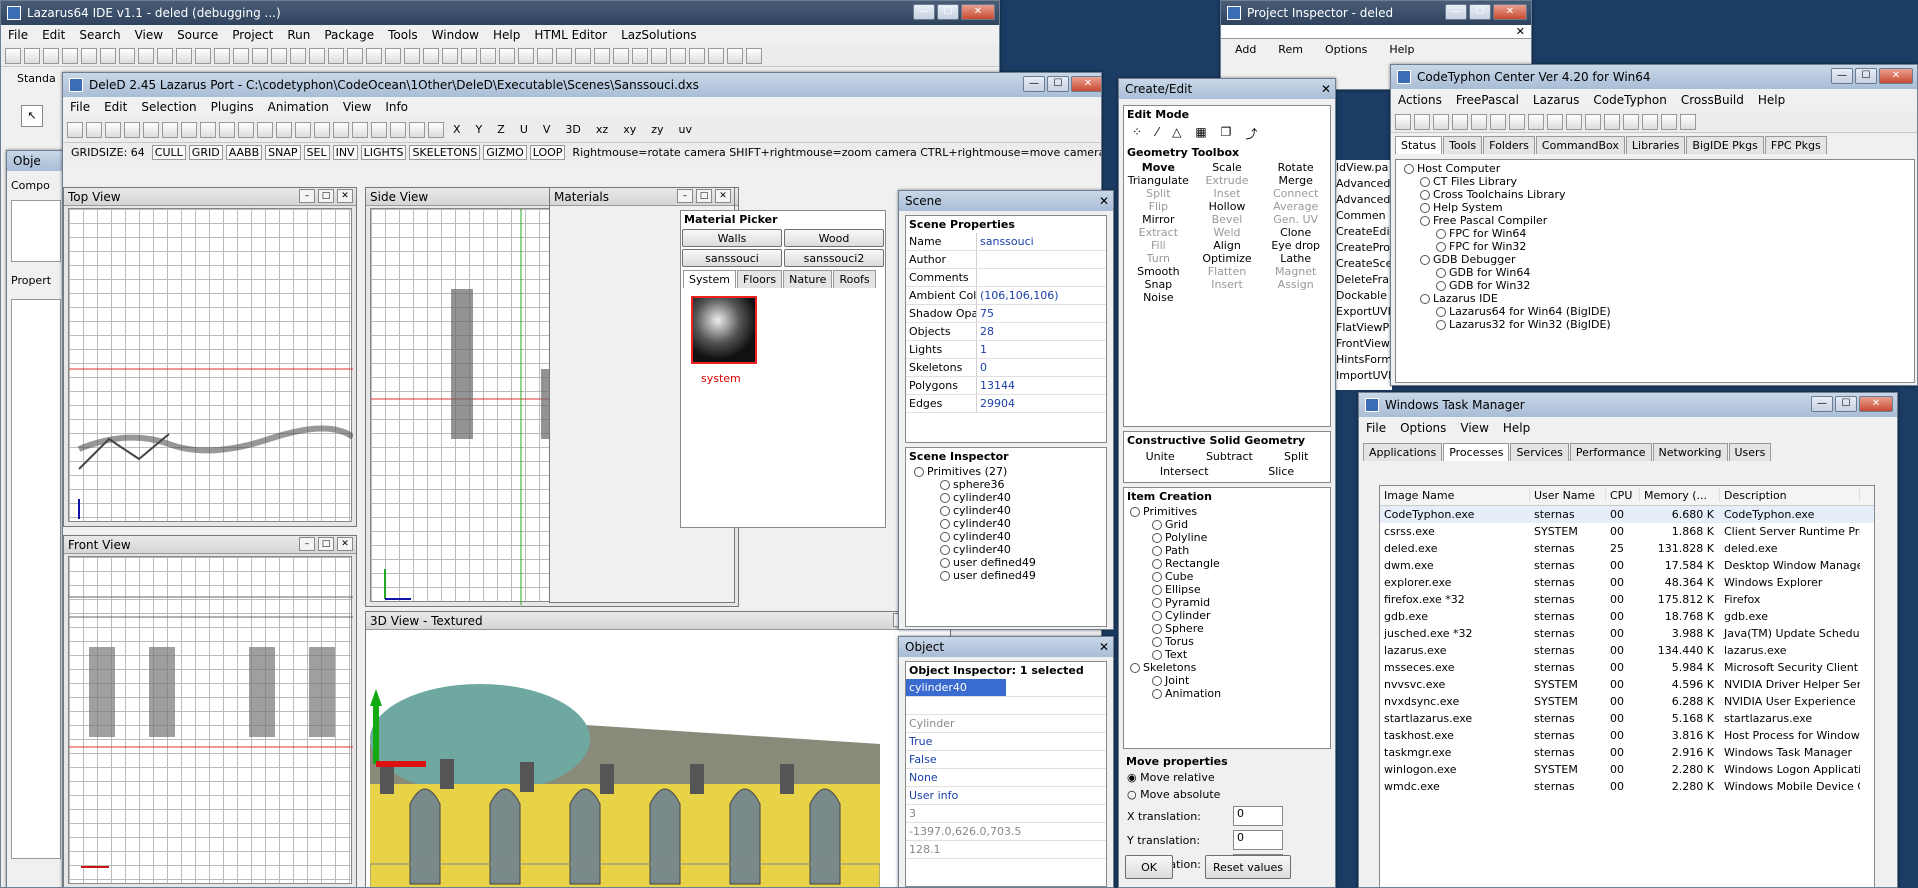 The width and height of the screenshot is (1918, 888). I want to click on geometry-tool-button: Lathe, so click(1295, 258).